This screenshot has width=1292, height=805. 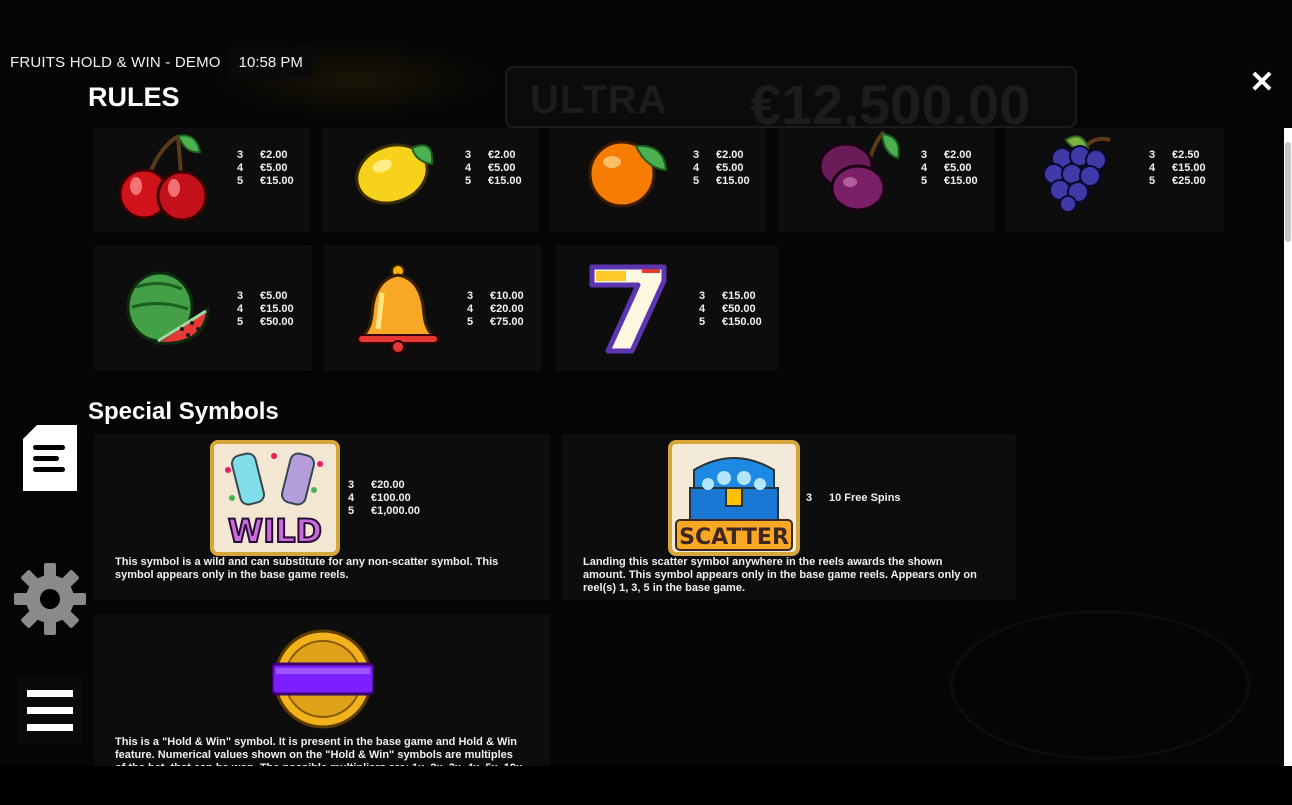 What do you see at coordinates (398, 309) in the screenshot?
I see `bell-icon` at bounding box center [398, 309].